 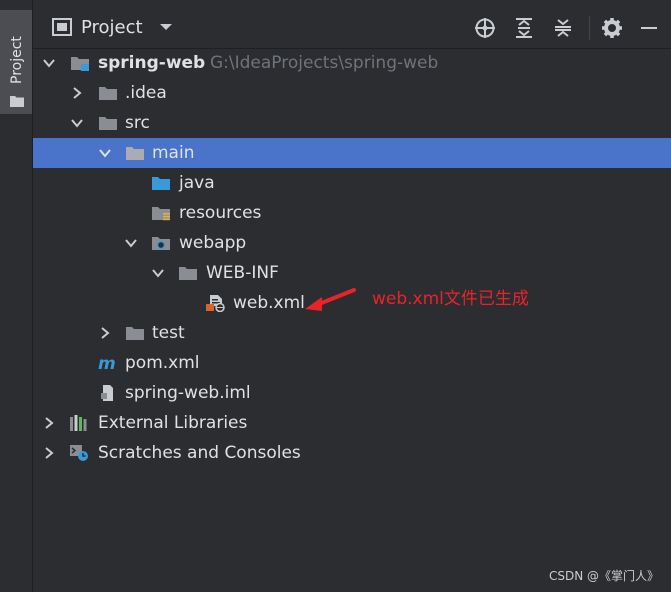 What do you see at coordinates (112, 27) in the screenshot?
I see `toolwindow-title: Project` at bounding box center [112, 27].